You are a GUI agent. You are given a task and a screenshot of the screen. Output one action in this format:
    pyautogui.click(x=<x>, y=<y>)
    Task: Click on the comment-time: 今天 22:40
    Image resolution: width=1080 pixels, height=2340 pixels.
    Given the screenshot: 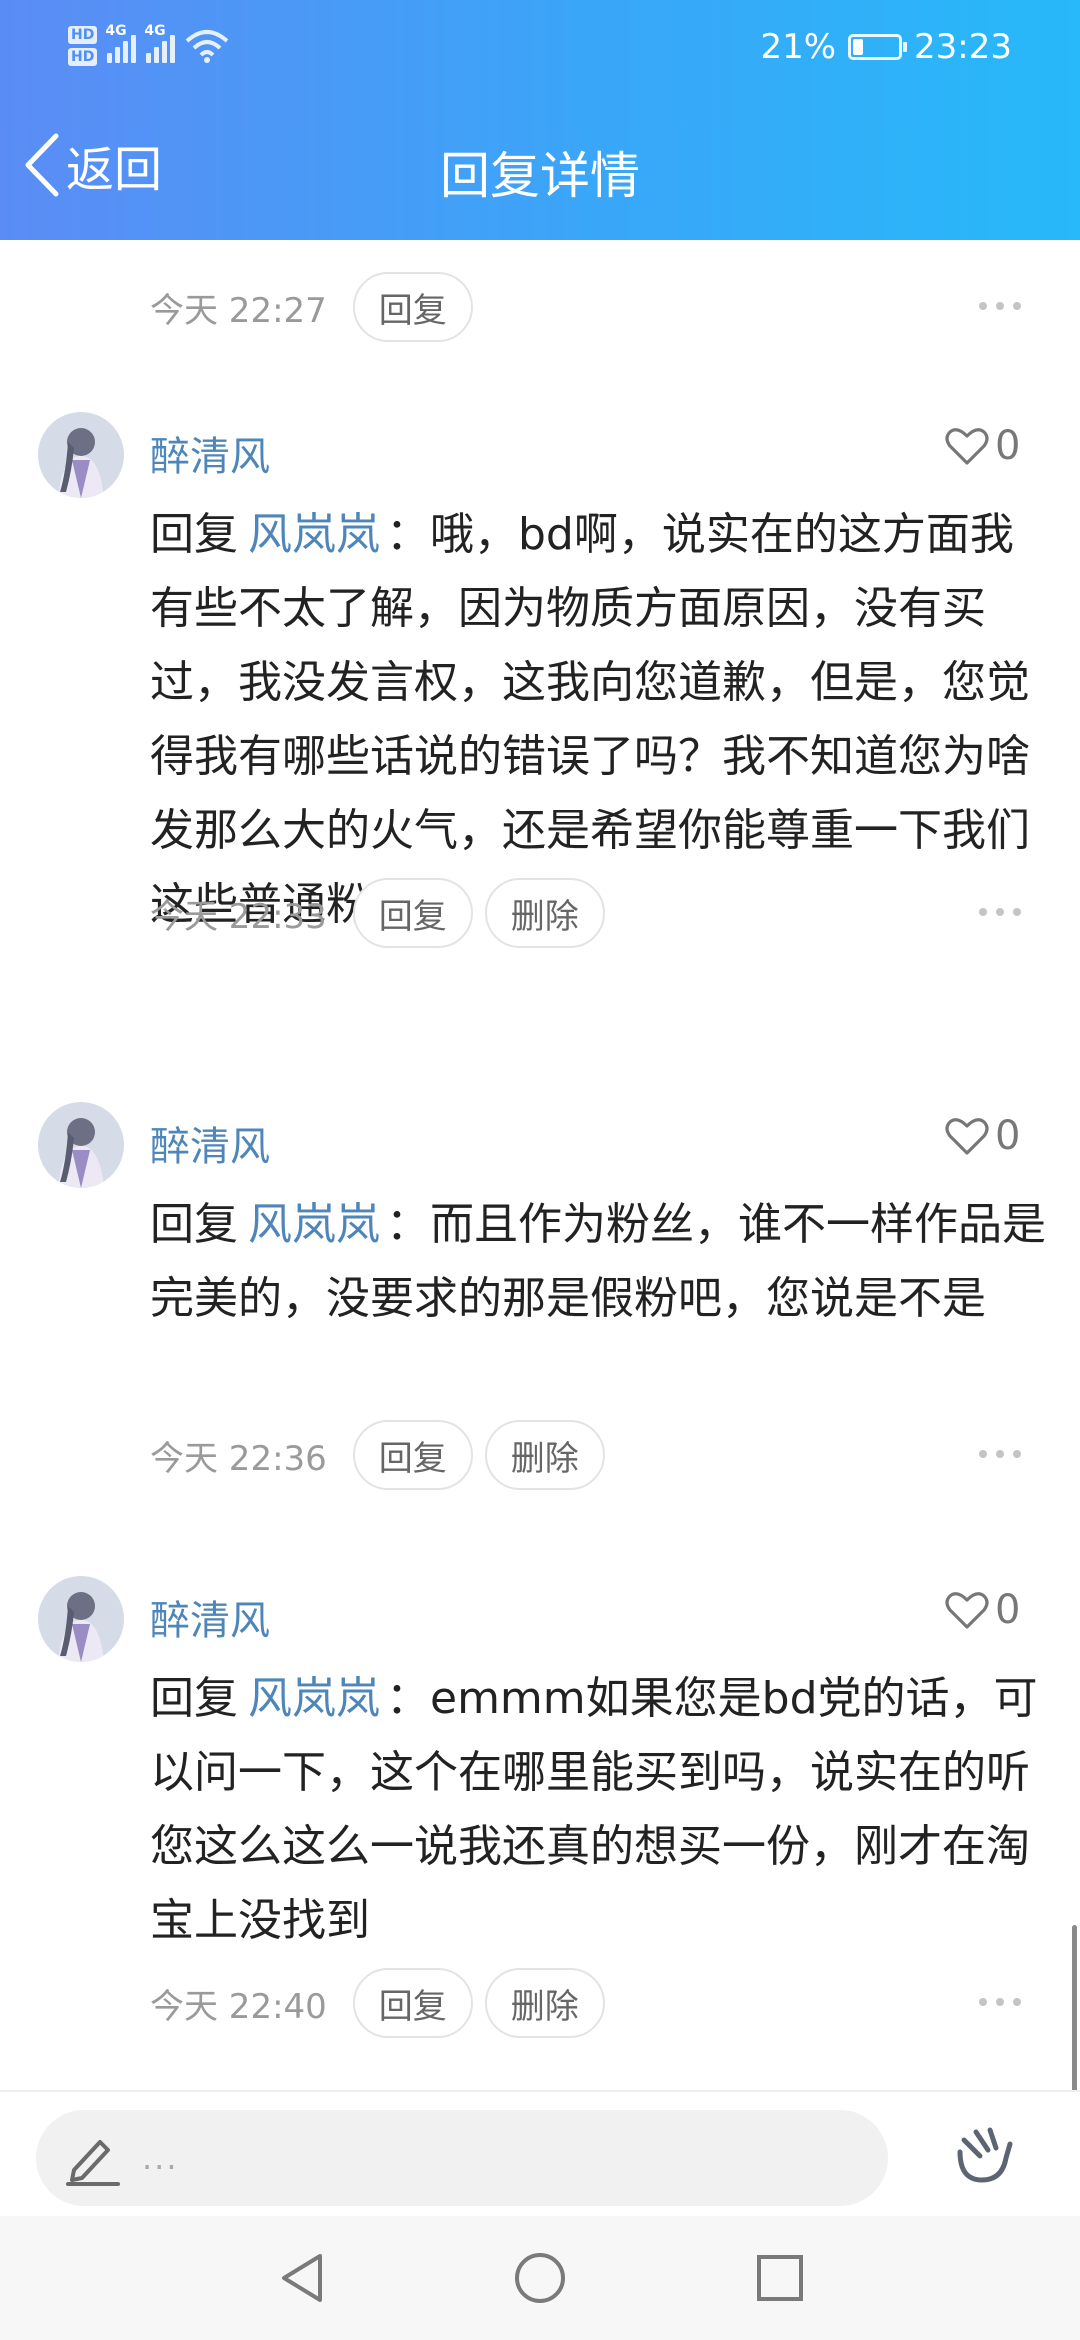 What is the action you would take?
    pyautogui.click(x=238, y=2006)
    